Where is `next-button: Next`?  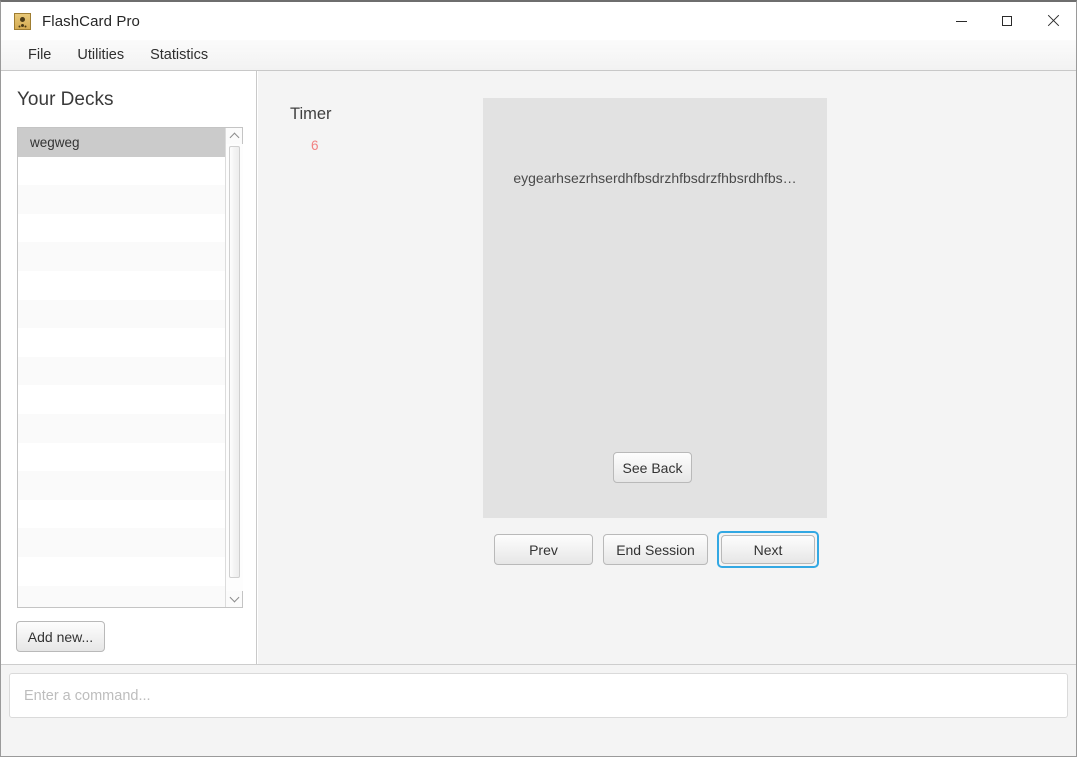 next-button: Next is located at coordinates (768, 549).